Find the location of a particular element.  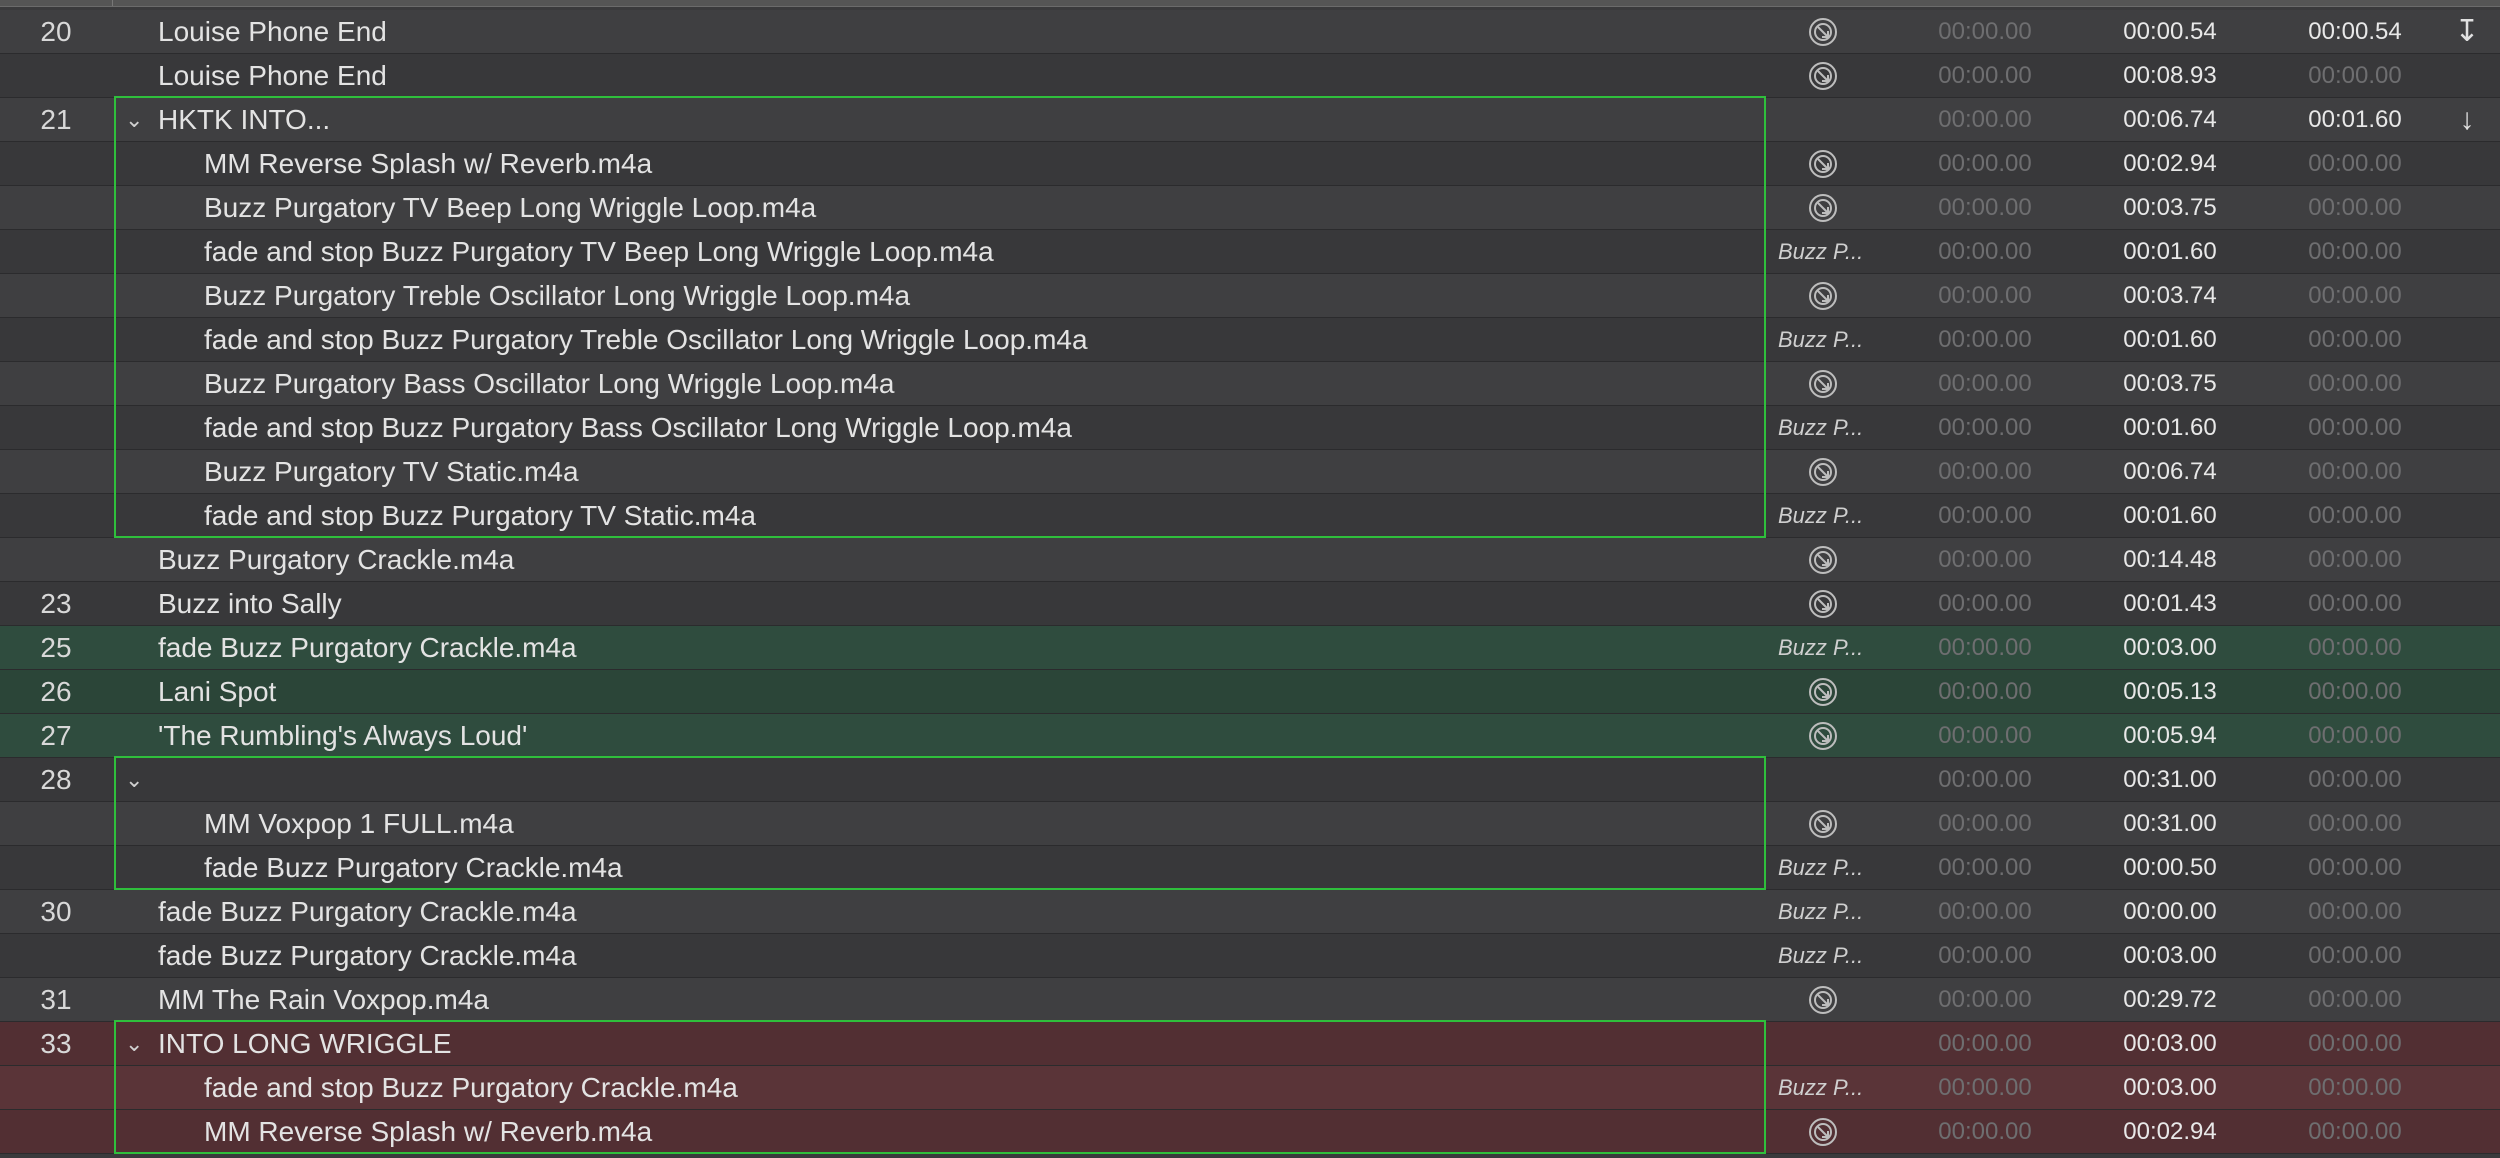

auto-continue-icon: ↧ is located at coordinates (2467, 32).